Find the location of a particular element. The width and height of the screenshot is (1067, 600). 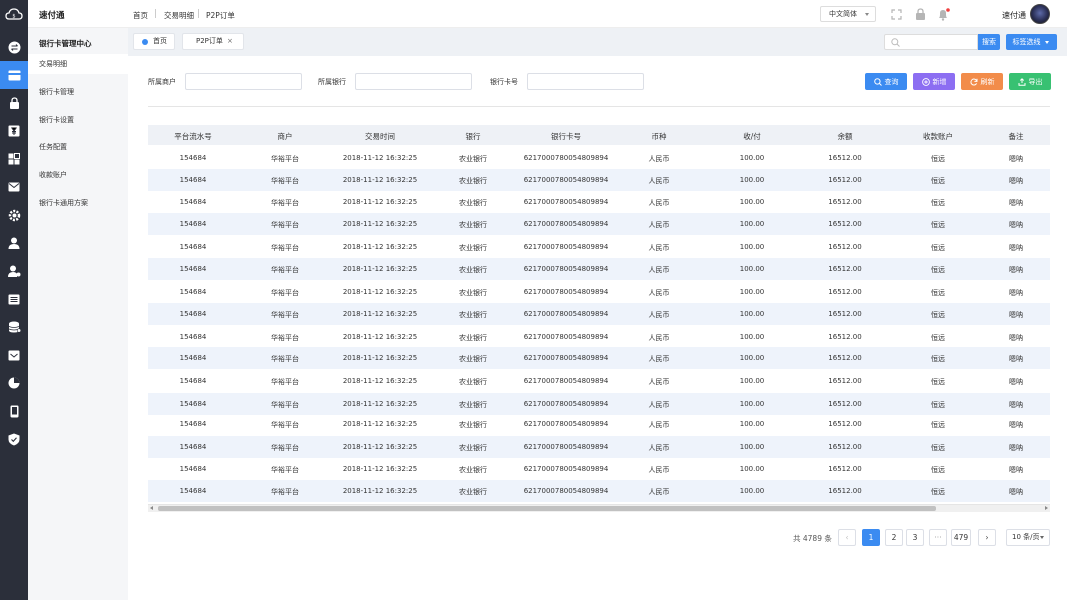

horizontal-scrollbar is located at coordinates (599, 508).